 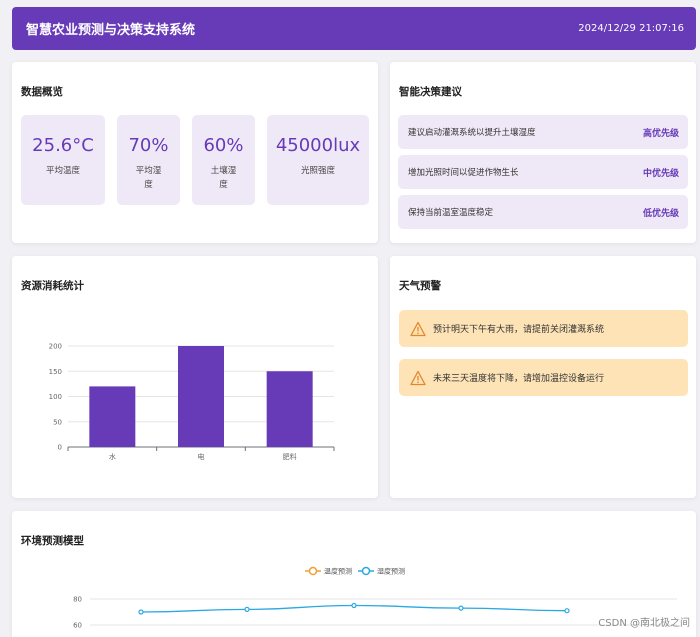 What do you see at coordinates (62, 171) in the screenshot?
I see `stat-label: 平均温度` at bounding box center [62, 171].